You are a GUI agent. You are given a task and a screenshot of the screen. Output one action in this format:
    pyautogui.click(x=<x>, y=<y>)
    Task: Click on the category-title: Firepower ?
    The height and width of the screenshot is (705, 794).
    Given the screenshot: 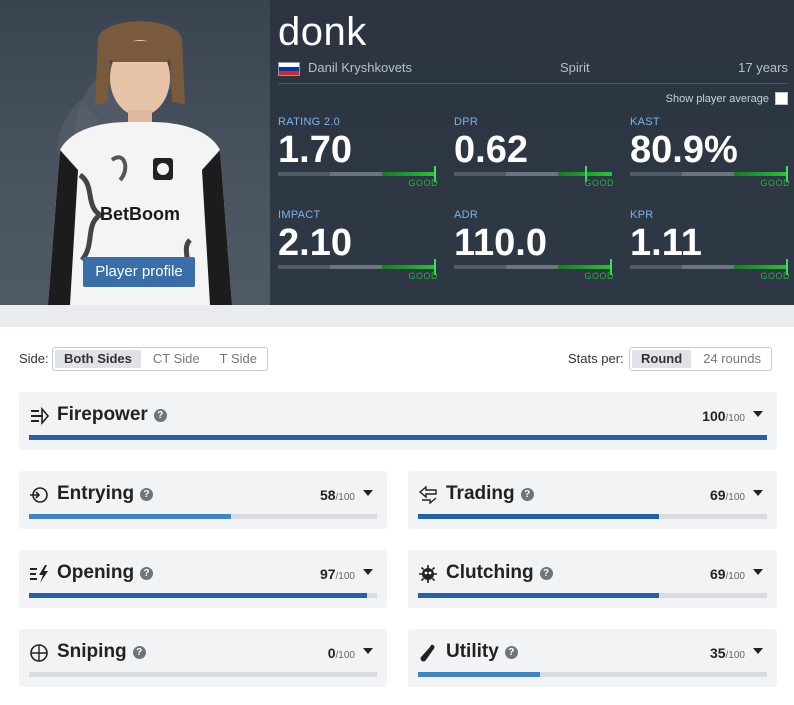 What is the action you would take?
    pyautogui.click(x=112, y=415)
    